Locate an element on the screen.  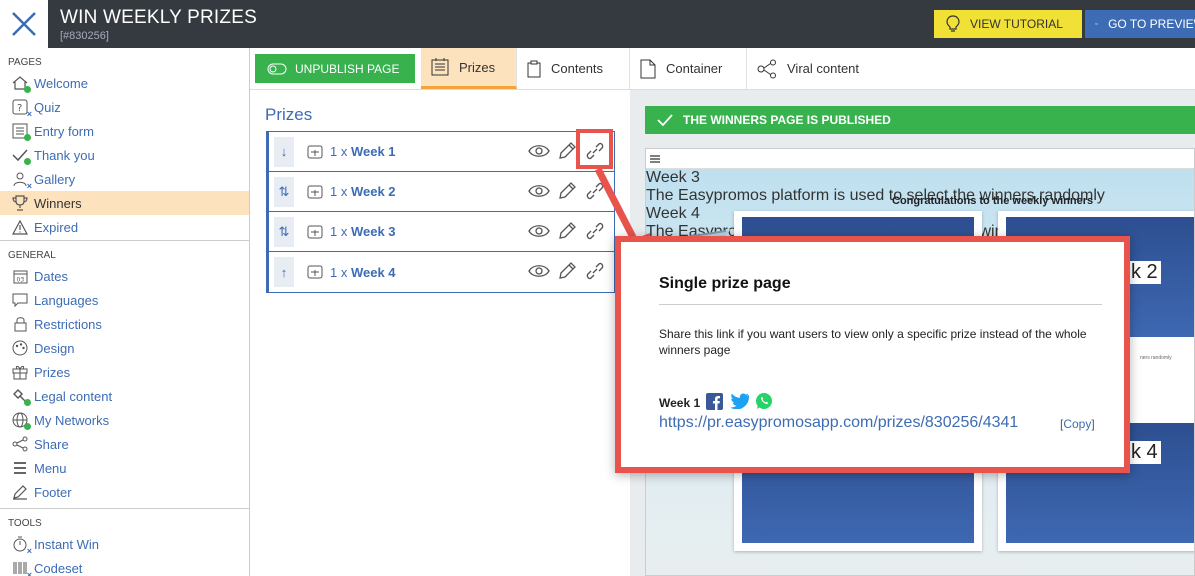
glasses-icon is located at coordinates (1097, 24).